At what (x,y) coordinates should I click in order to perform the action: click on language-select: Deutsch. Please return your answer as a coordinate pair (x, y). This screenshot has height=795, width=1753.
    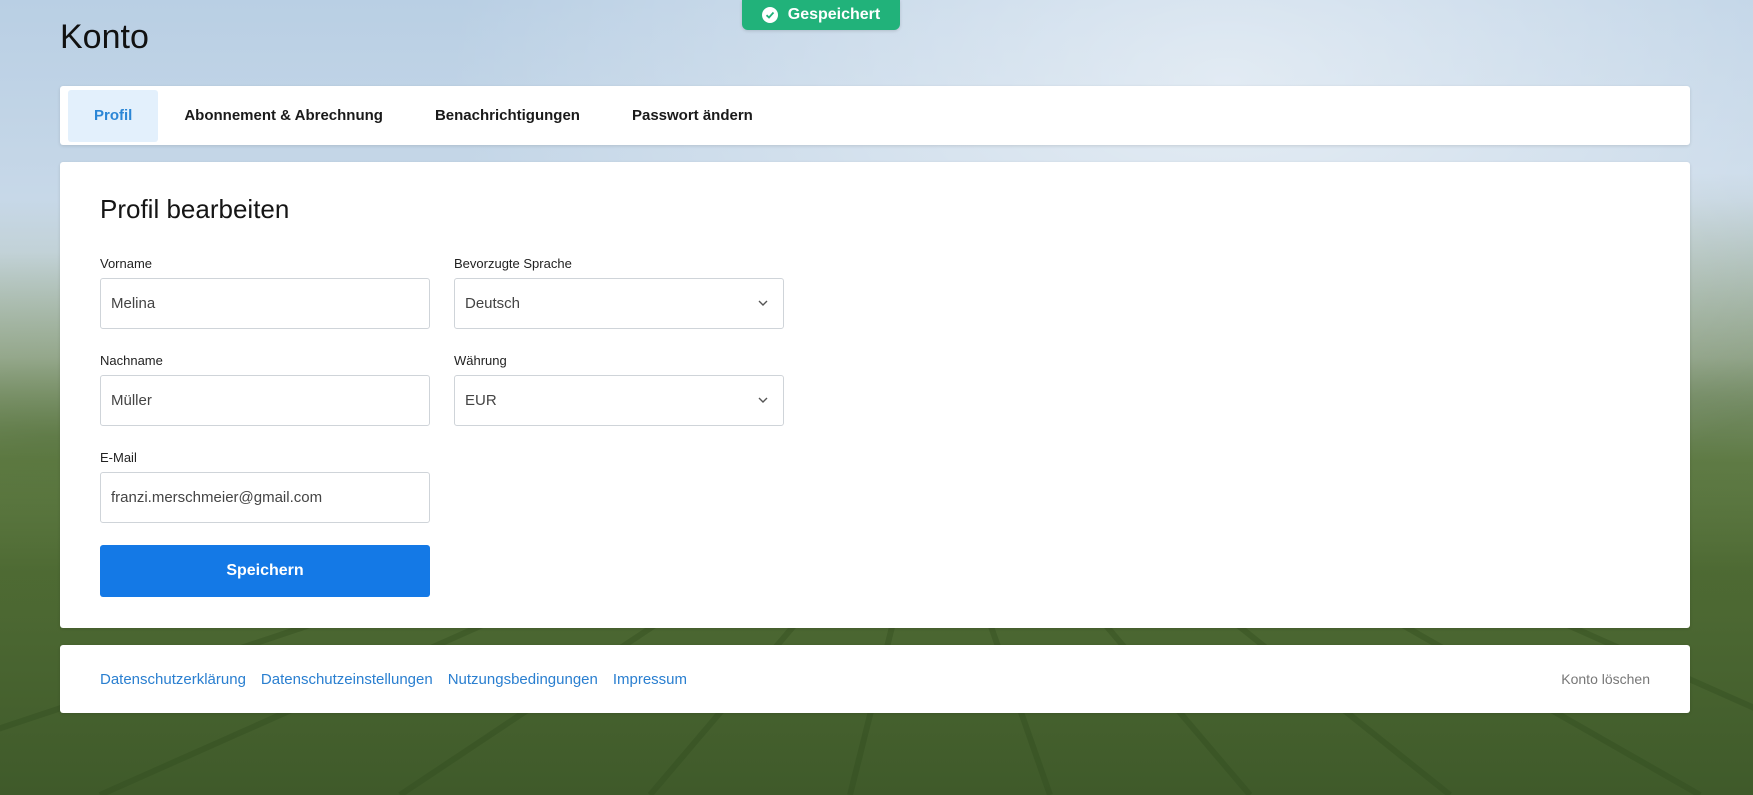
    Looking at the image, I should click on (619, 303).